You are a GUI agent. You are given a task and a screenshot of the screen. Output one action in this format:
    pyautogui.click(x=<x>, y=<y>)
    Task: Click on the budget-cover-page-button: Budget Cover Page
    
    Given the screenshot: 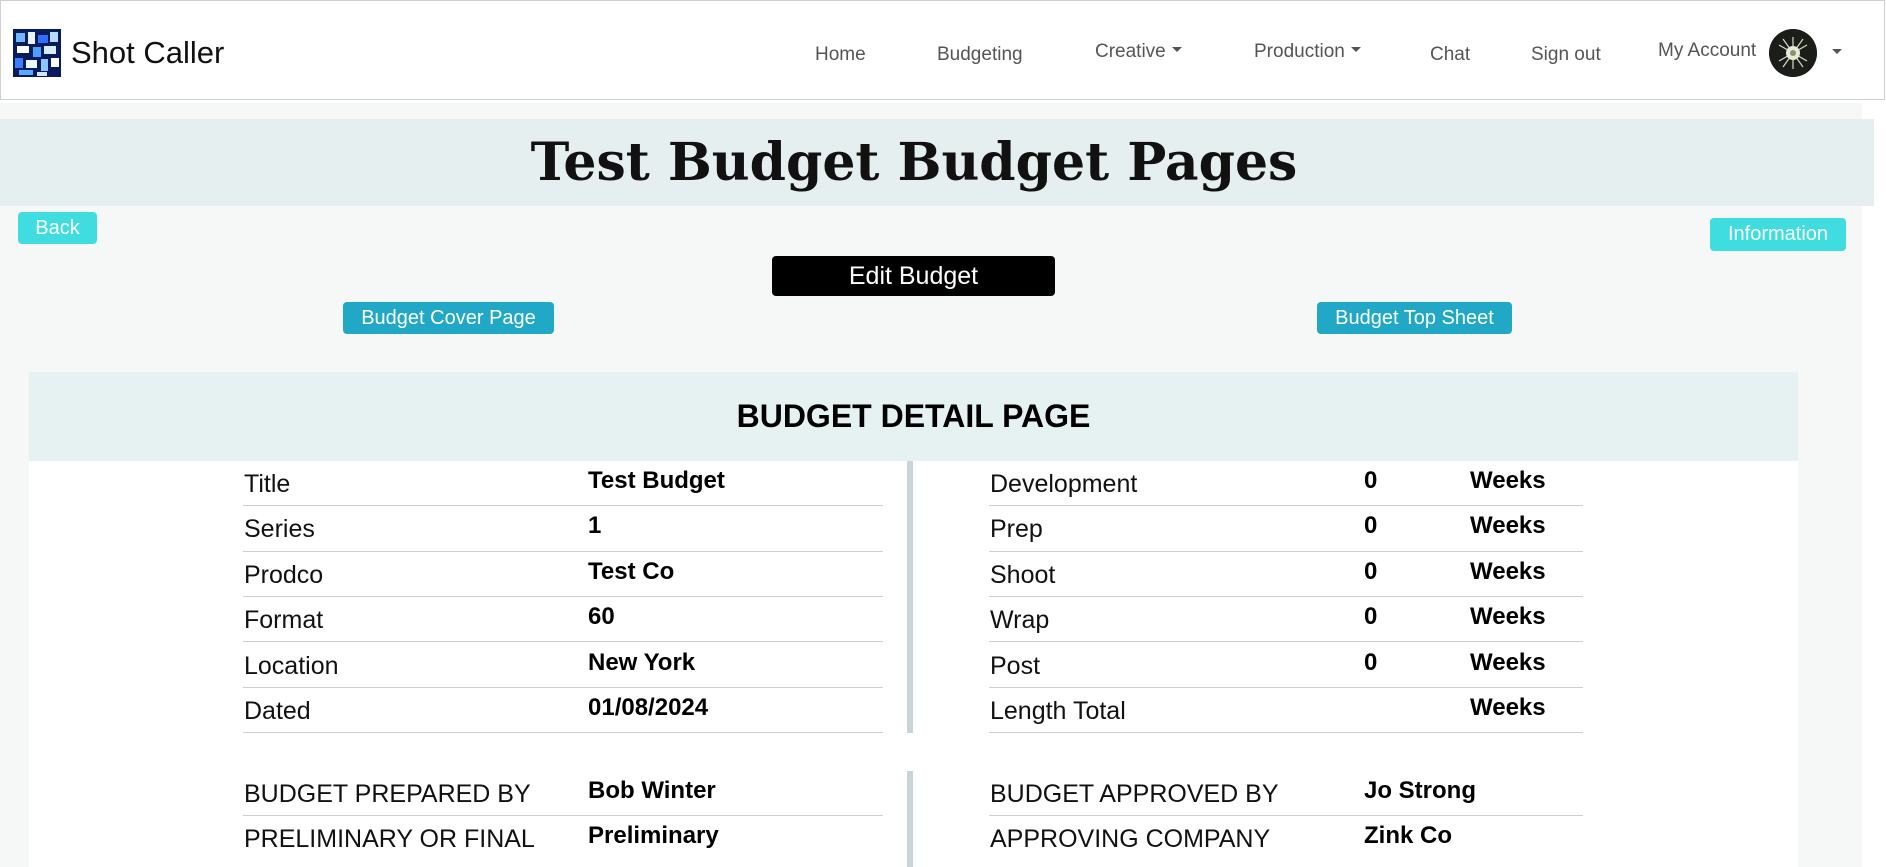 What is the action you would take?
    pyautogui.click(x=448, y=318)
    